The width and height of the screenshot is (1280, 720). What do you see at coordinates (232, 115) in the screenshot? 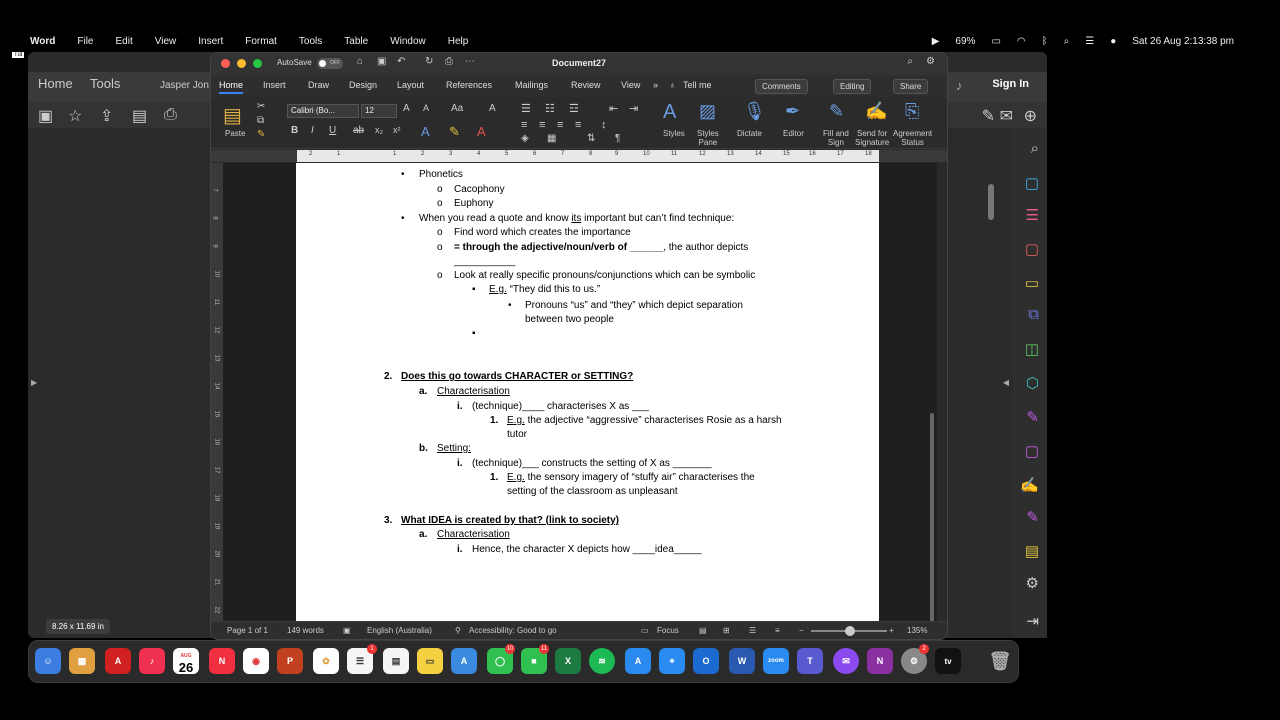
I see `paste-icon: ▤` at bounding box center [232, 115].